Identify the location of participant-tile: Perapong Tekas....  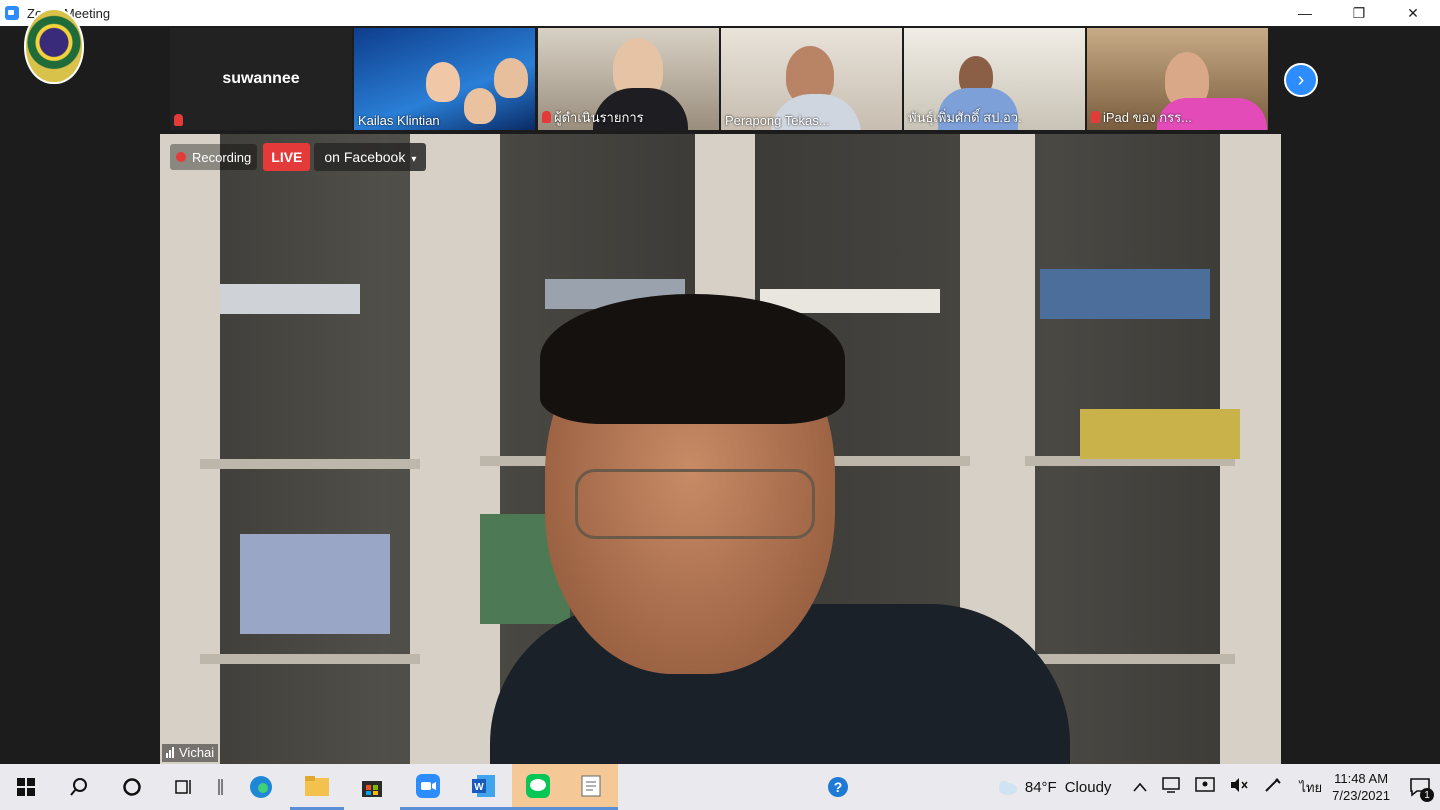
(811, 79).